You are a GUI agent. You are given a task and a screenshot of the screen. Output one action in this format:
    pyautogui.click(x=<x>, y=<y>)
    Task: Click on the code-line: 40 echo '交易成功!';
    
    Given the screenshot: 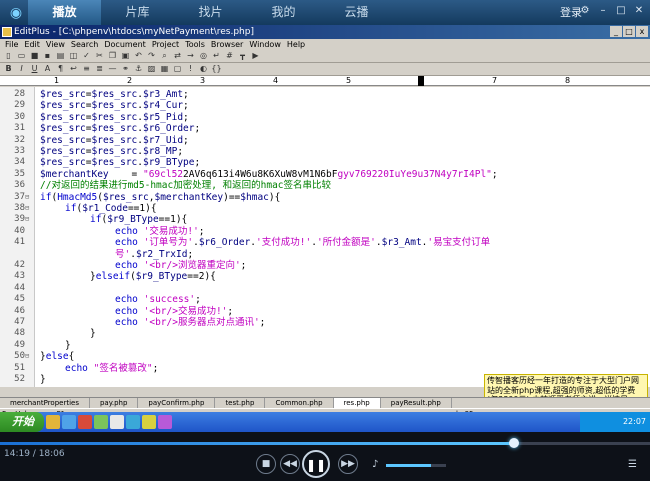 What is the action you would take?
    pyautogui.click(x=325, y=231)
    